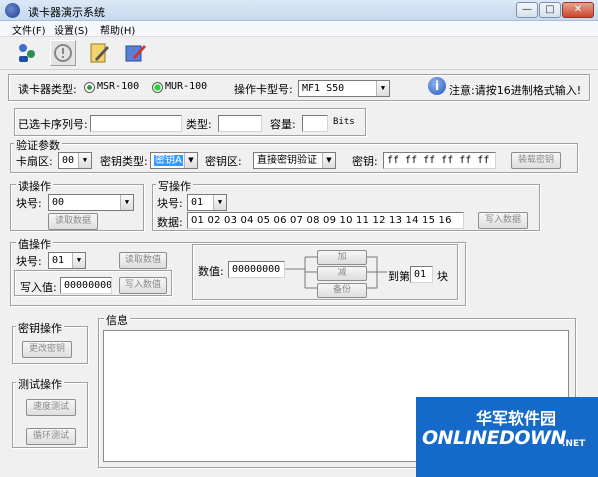  Describe the element at coordinates (38, 145) in the screenshot. I see `auth-legend: 验证参数` at that location.